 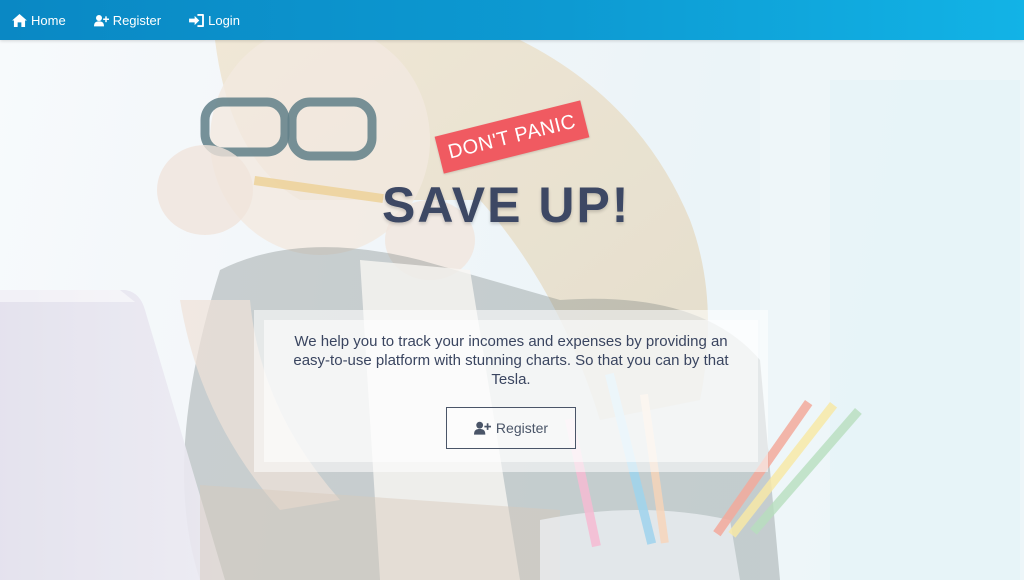 I want to click on nav-register-label: Register, so click(x=137, y=20).